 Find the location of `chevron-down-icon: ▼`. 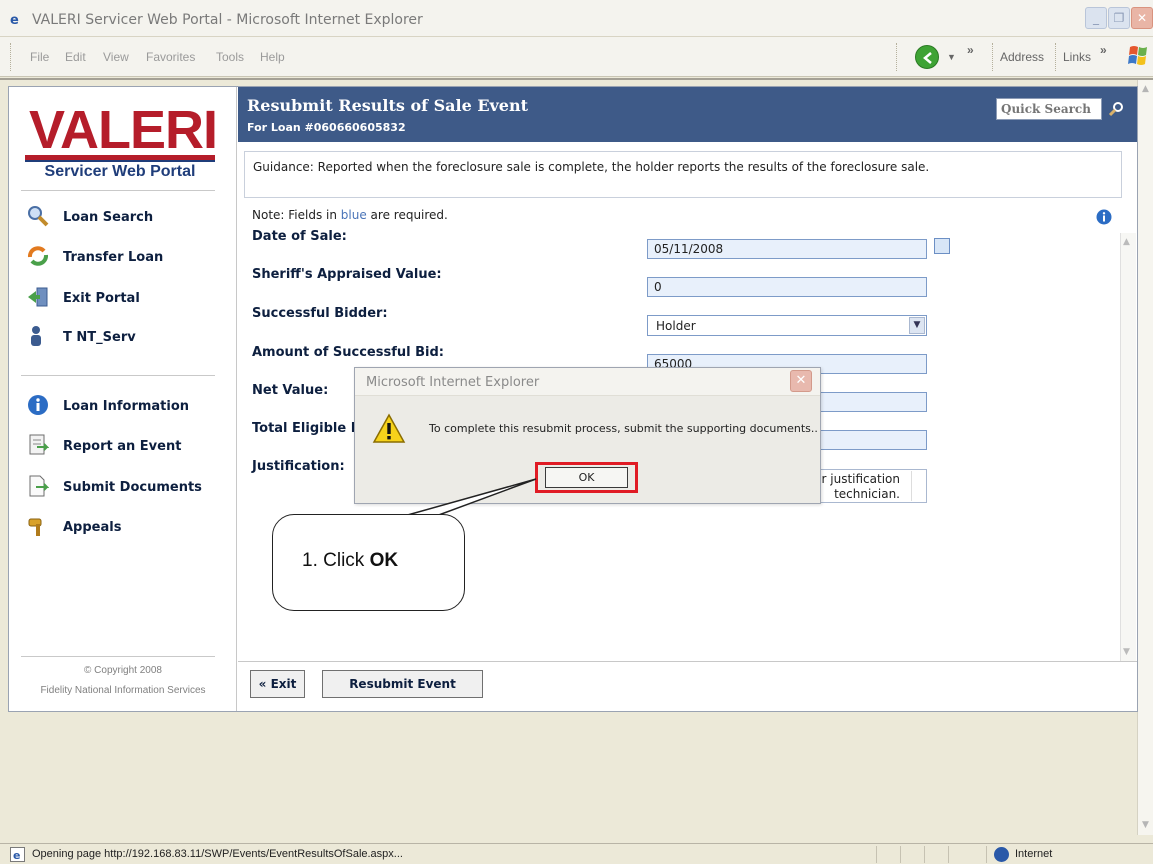

chevron-down-icon: ▼ is located at coordinates (917, 325).